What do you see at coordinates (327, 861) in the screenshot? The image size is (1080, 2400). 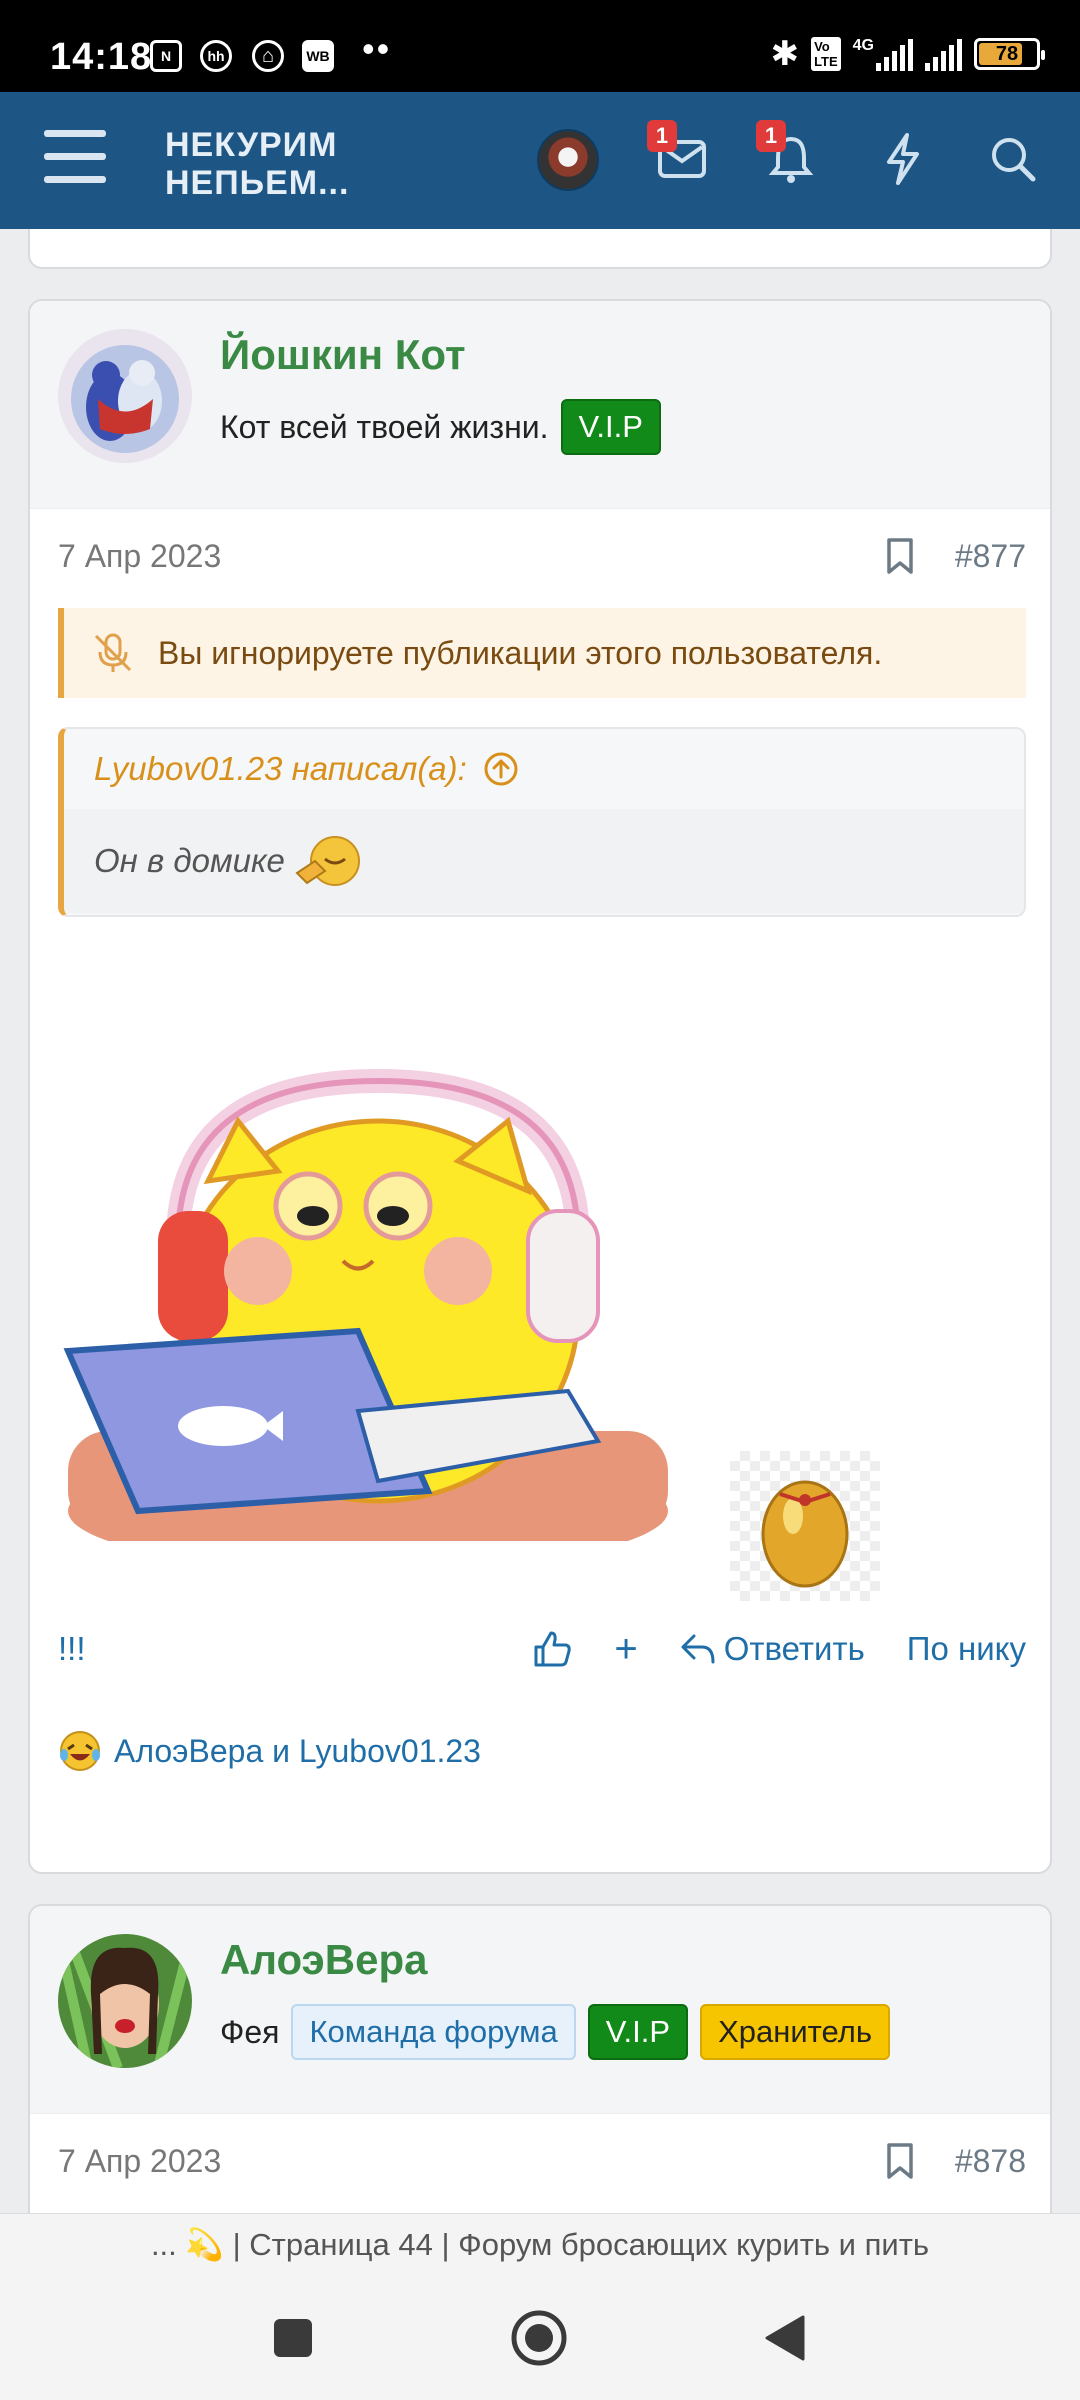 I see `smiley-emoji-icon` at bounding box center [327, 861].